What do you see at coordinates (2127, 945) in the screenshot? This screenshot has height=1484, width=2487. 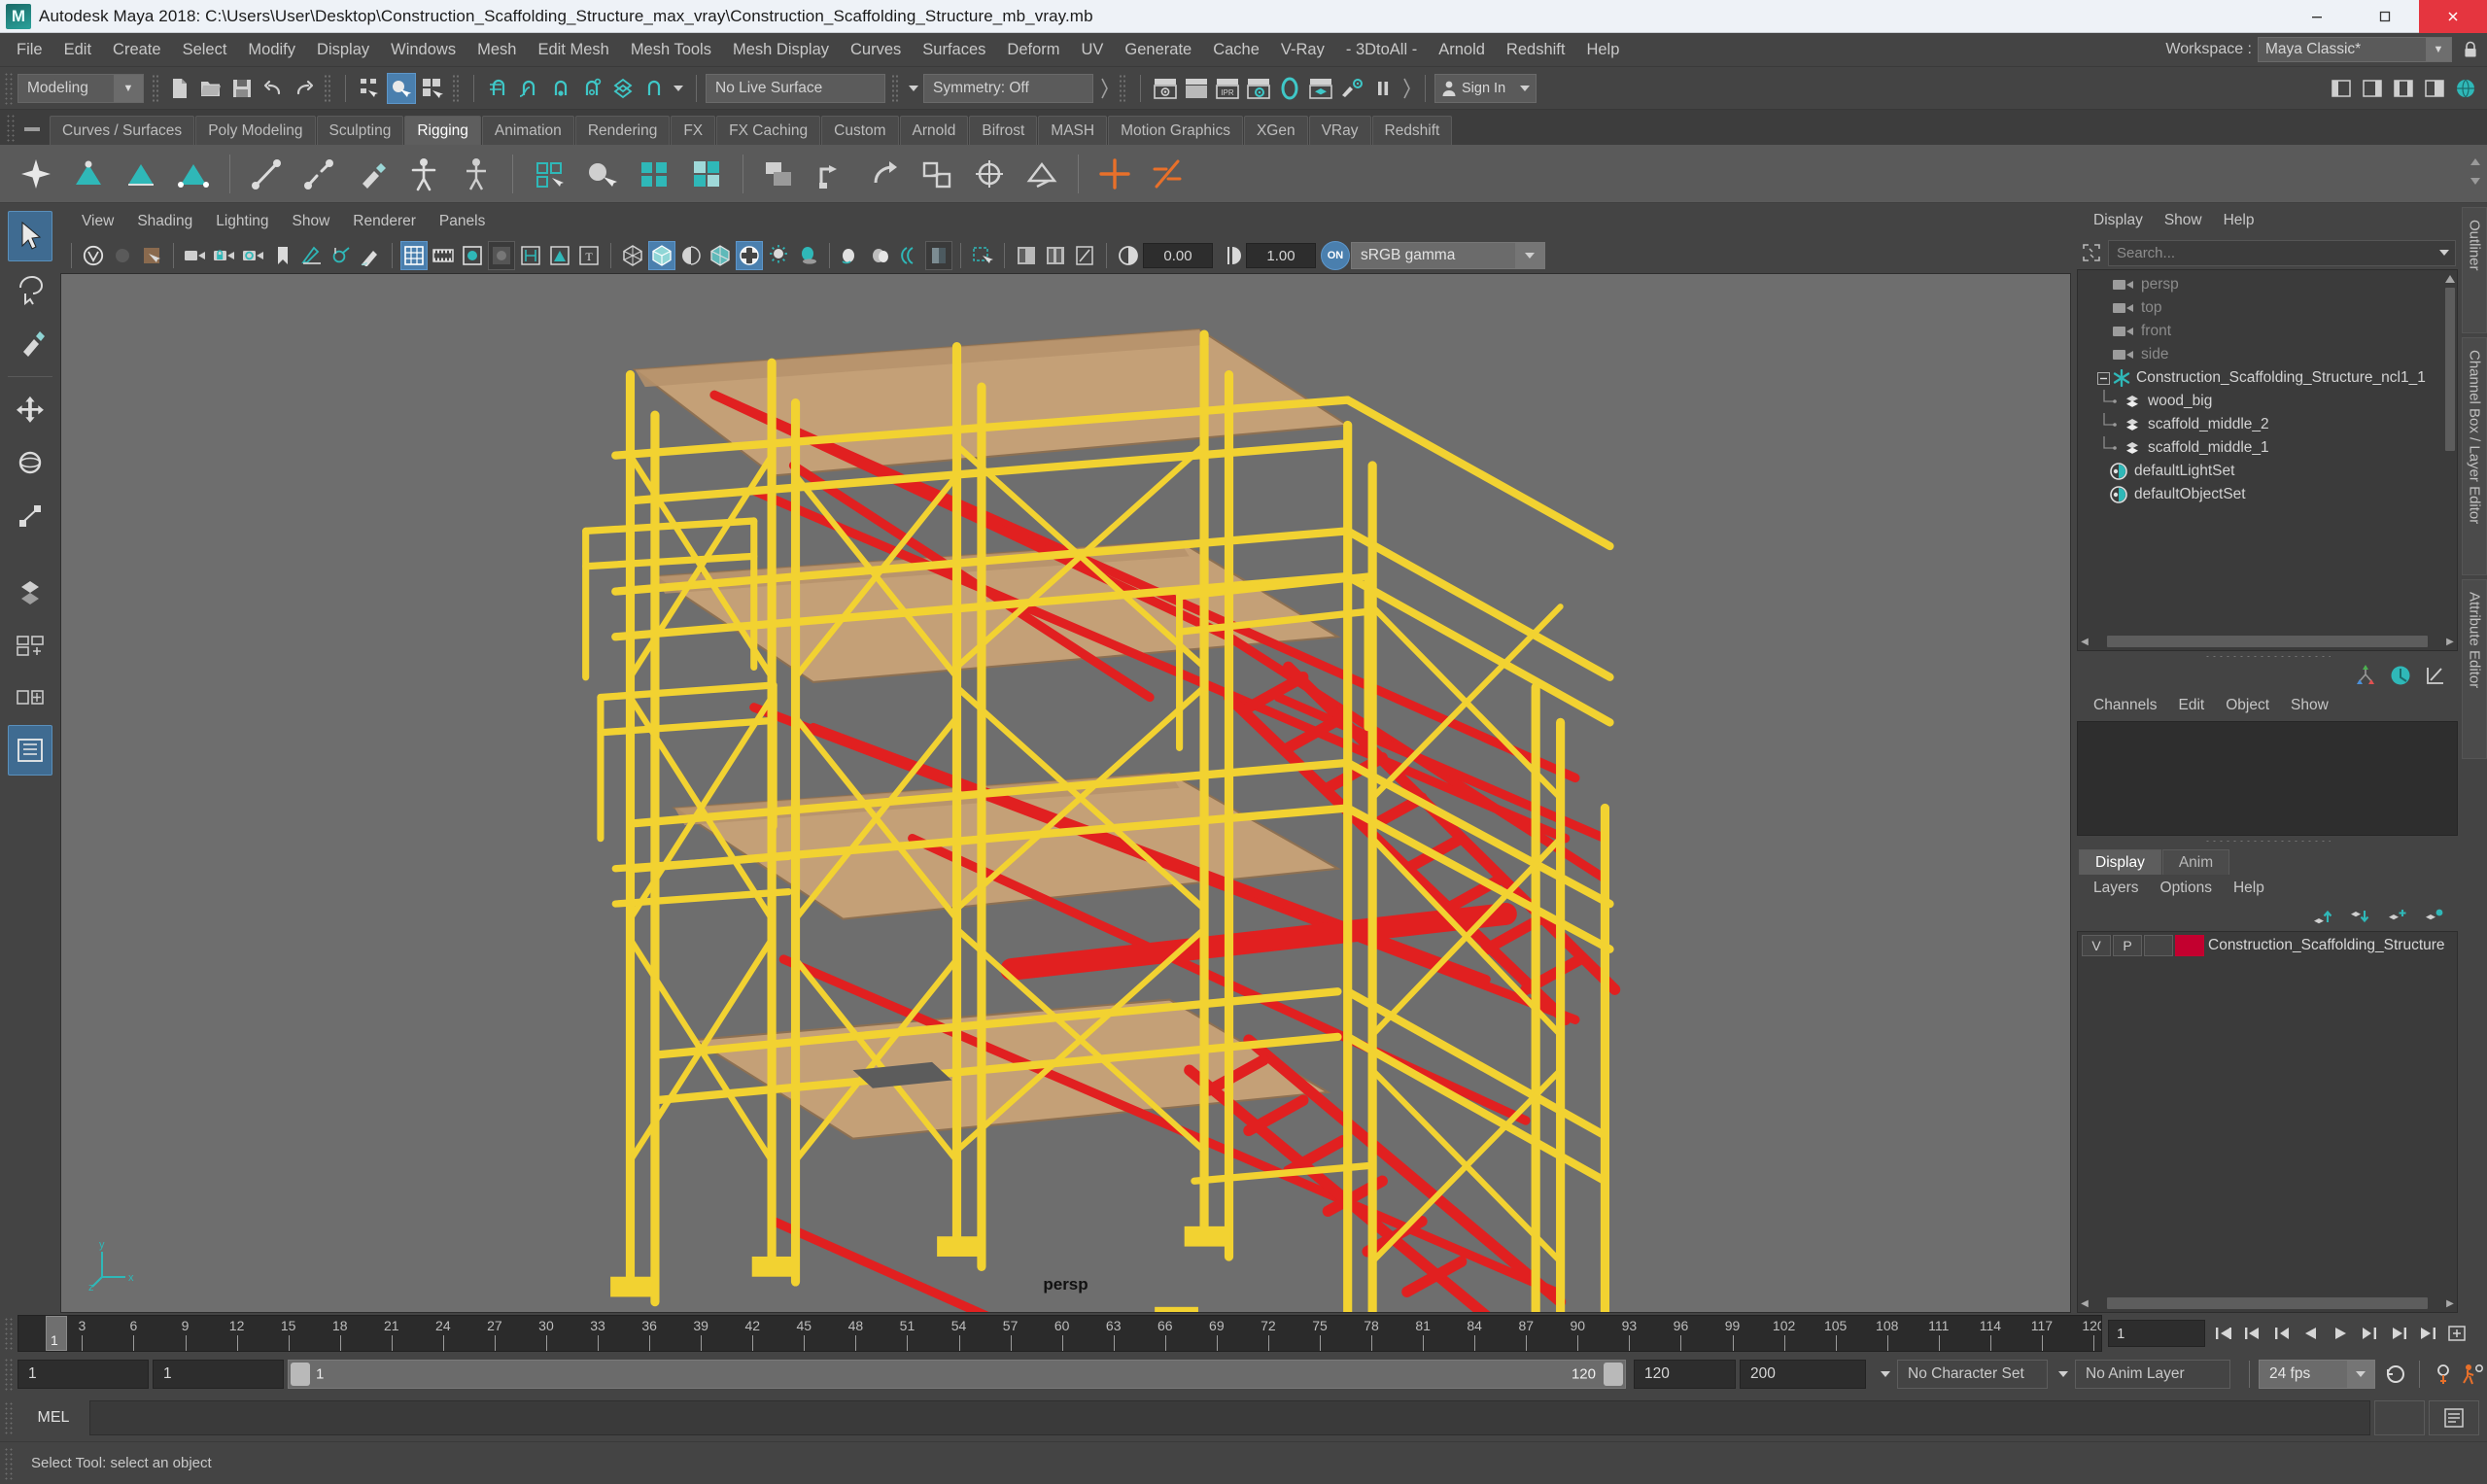 I see `layer-playback-toggle: P` at bounding box center [2127, 945].